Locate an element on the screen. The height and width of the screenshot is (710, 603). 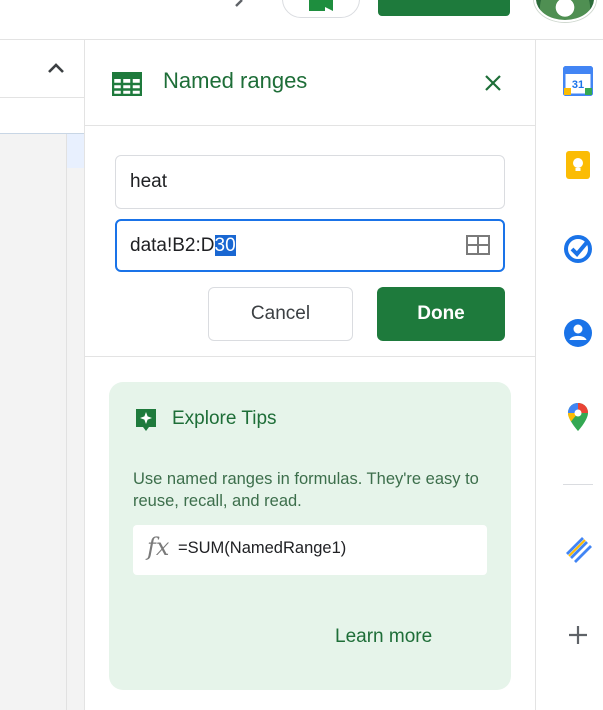
tips-title: Explore Tips is located at coordinates (224, 418).